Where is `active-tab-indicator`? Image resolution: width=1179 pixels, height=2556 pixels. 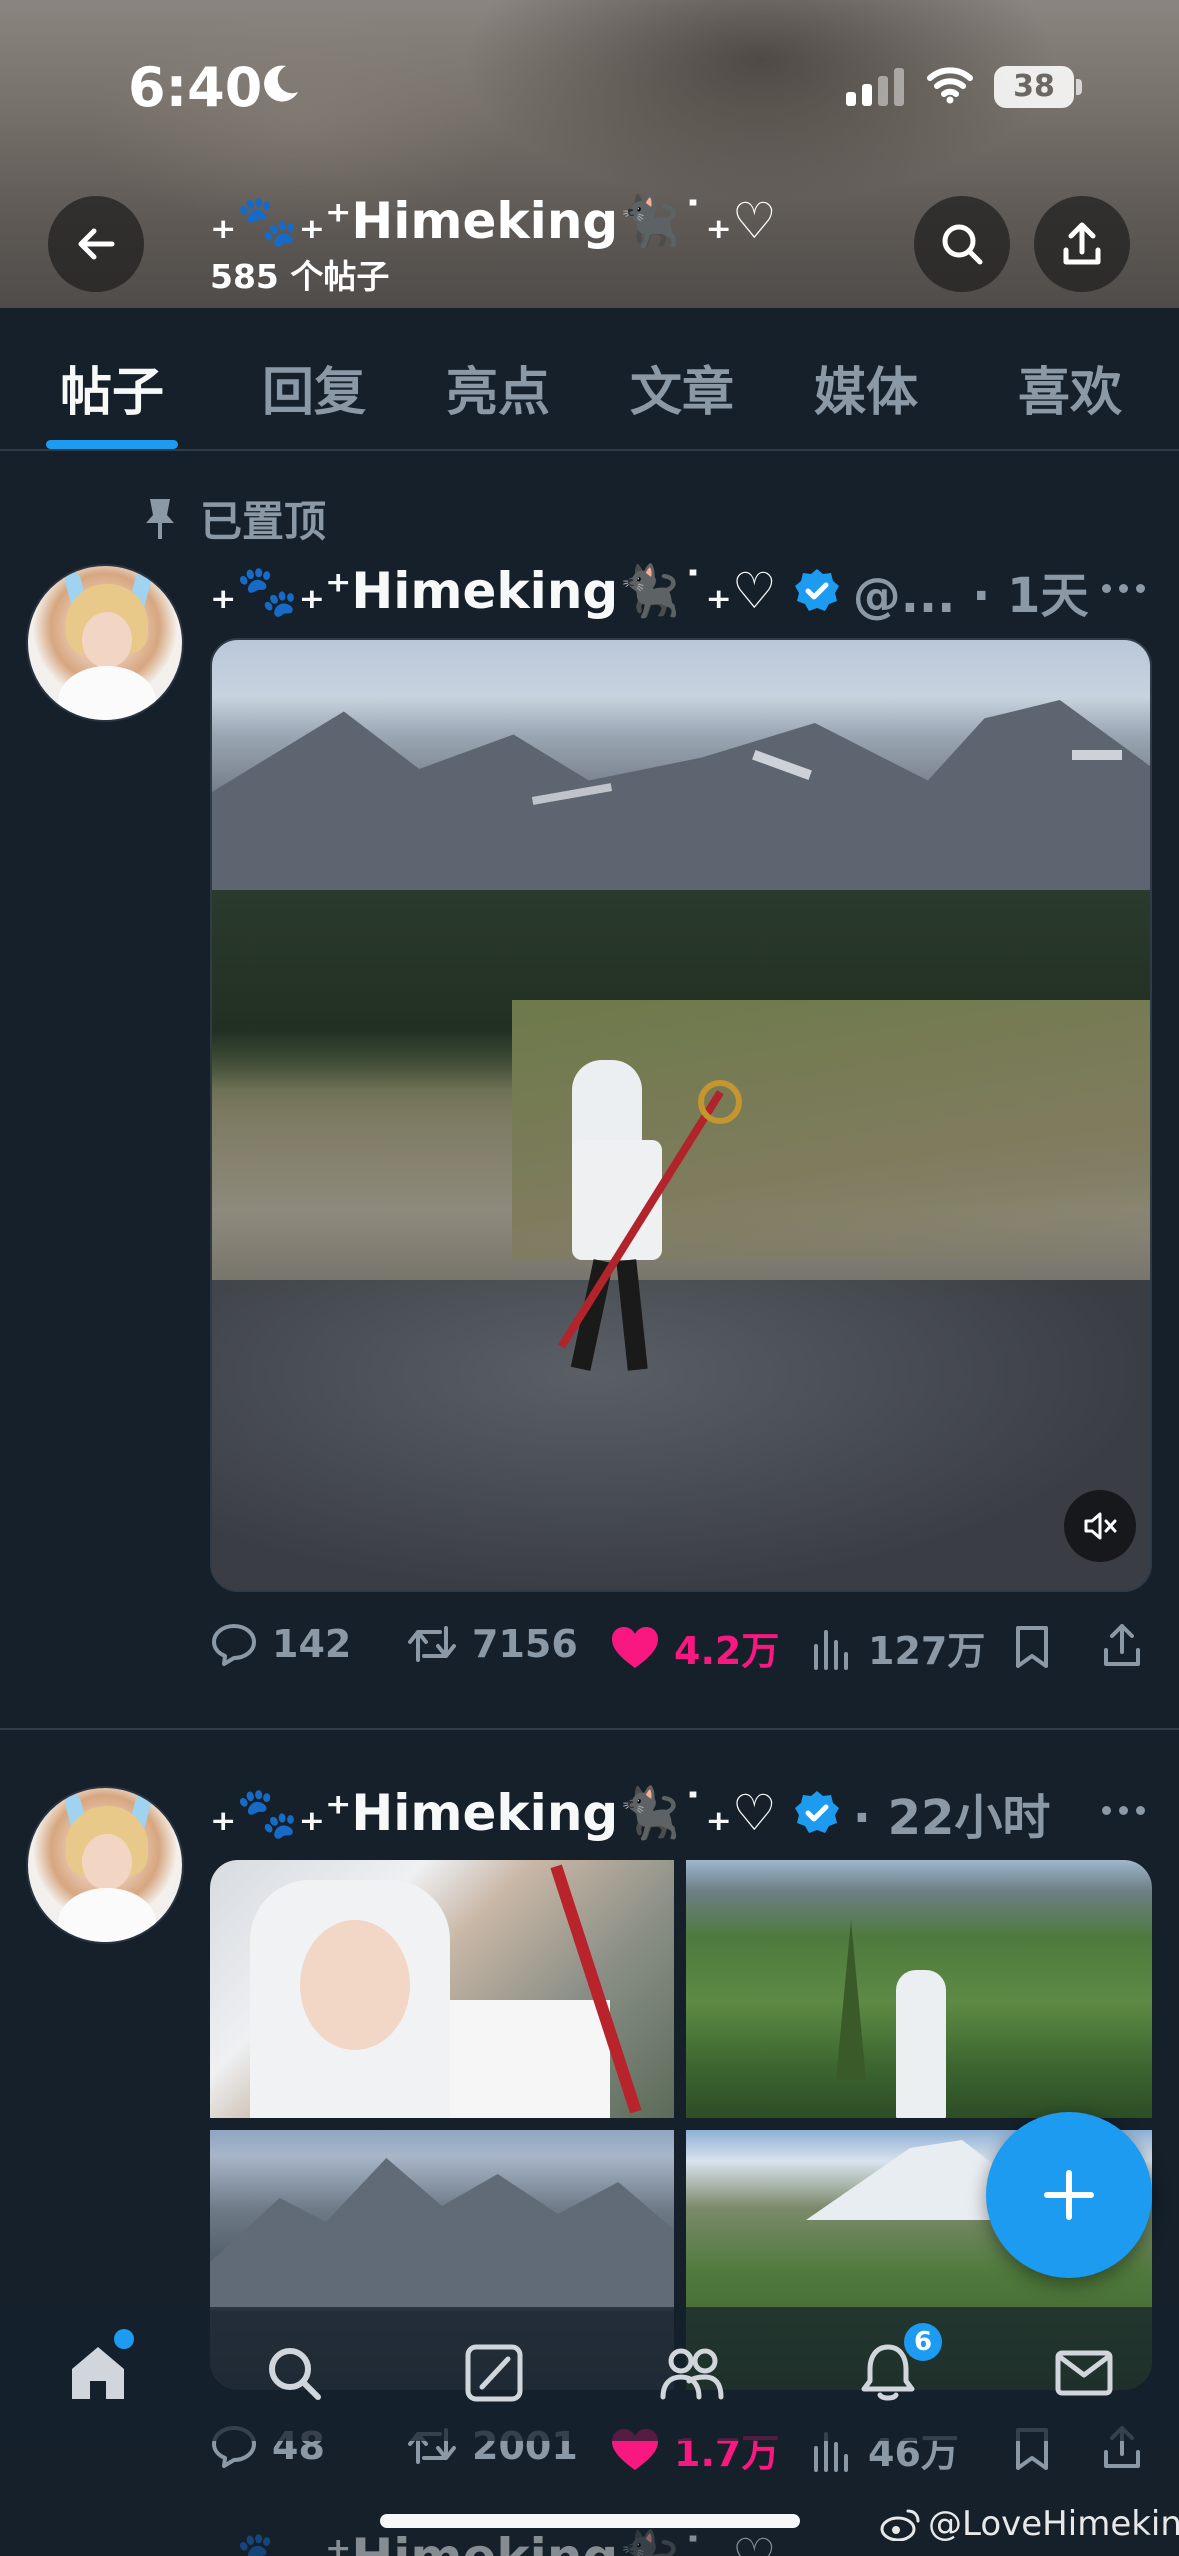 active-tab-indicator is located at coordinates (112, 444).